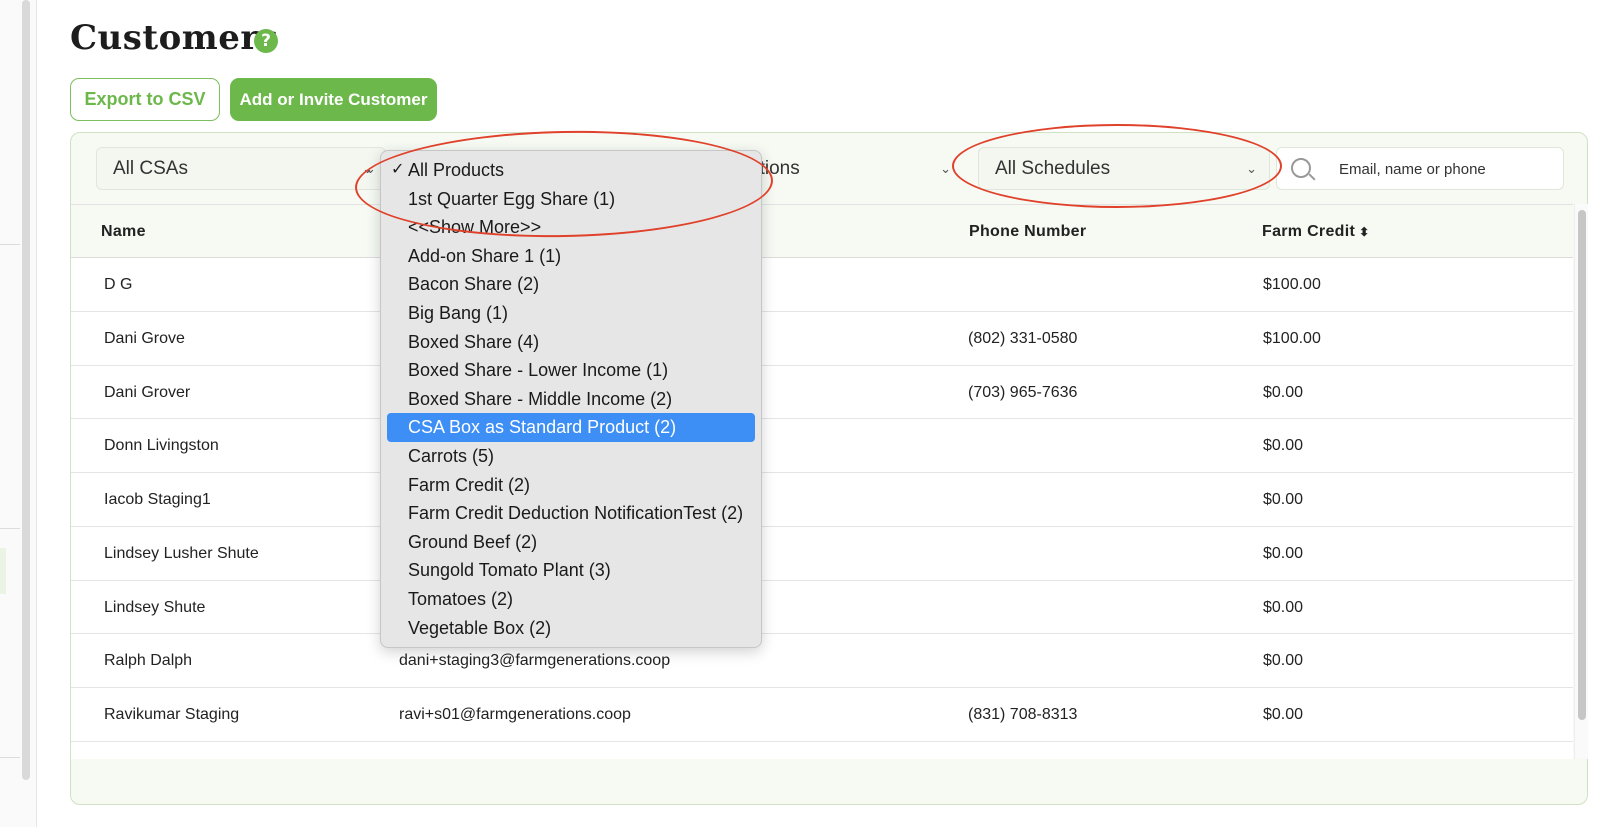  What do you see at coordinates (148, 661) in the screenshot?
I see `customer-name-cell: Ralph Dalph` at bounding box center [148, 661].